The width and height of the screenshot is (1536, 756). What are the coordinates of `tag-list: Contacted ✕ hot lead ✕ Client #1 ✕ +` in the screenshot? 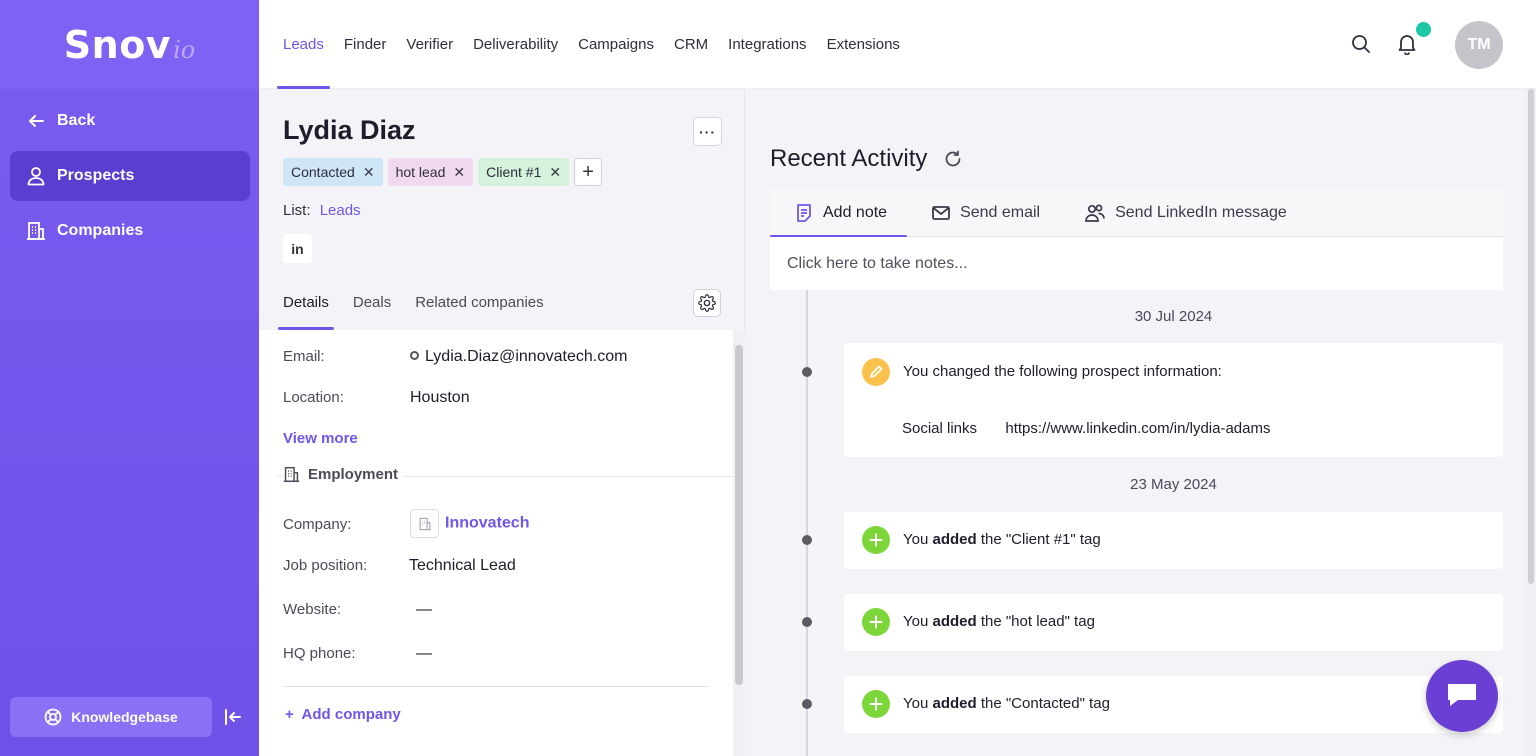 It's located at (443, 172).